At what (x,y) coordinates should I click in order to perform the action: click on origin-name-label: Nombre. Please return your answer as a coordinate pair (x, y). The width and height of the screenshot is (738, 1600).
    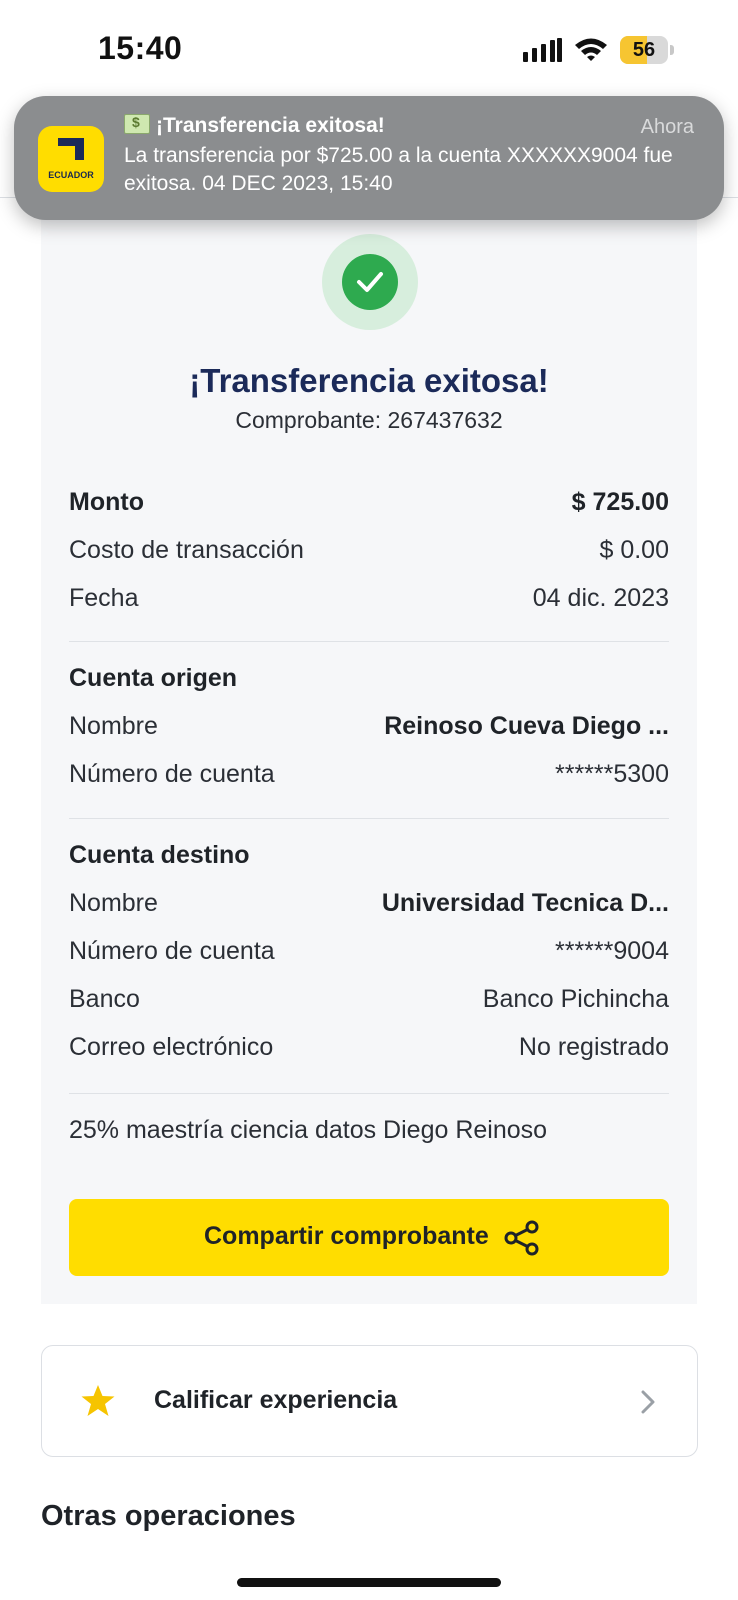
    Looking at the image, I should click on (113, 726).